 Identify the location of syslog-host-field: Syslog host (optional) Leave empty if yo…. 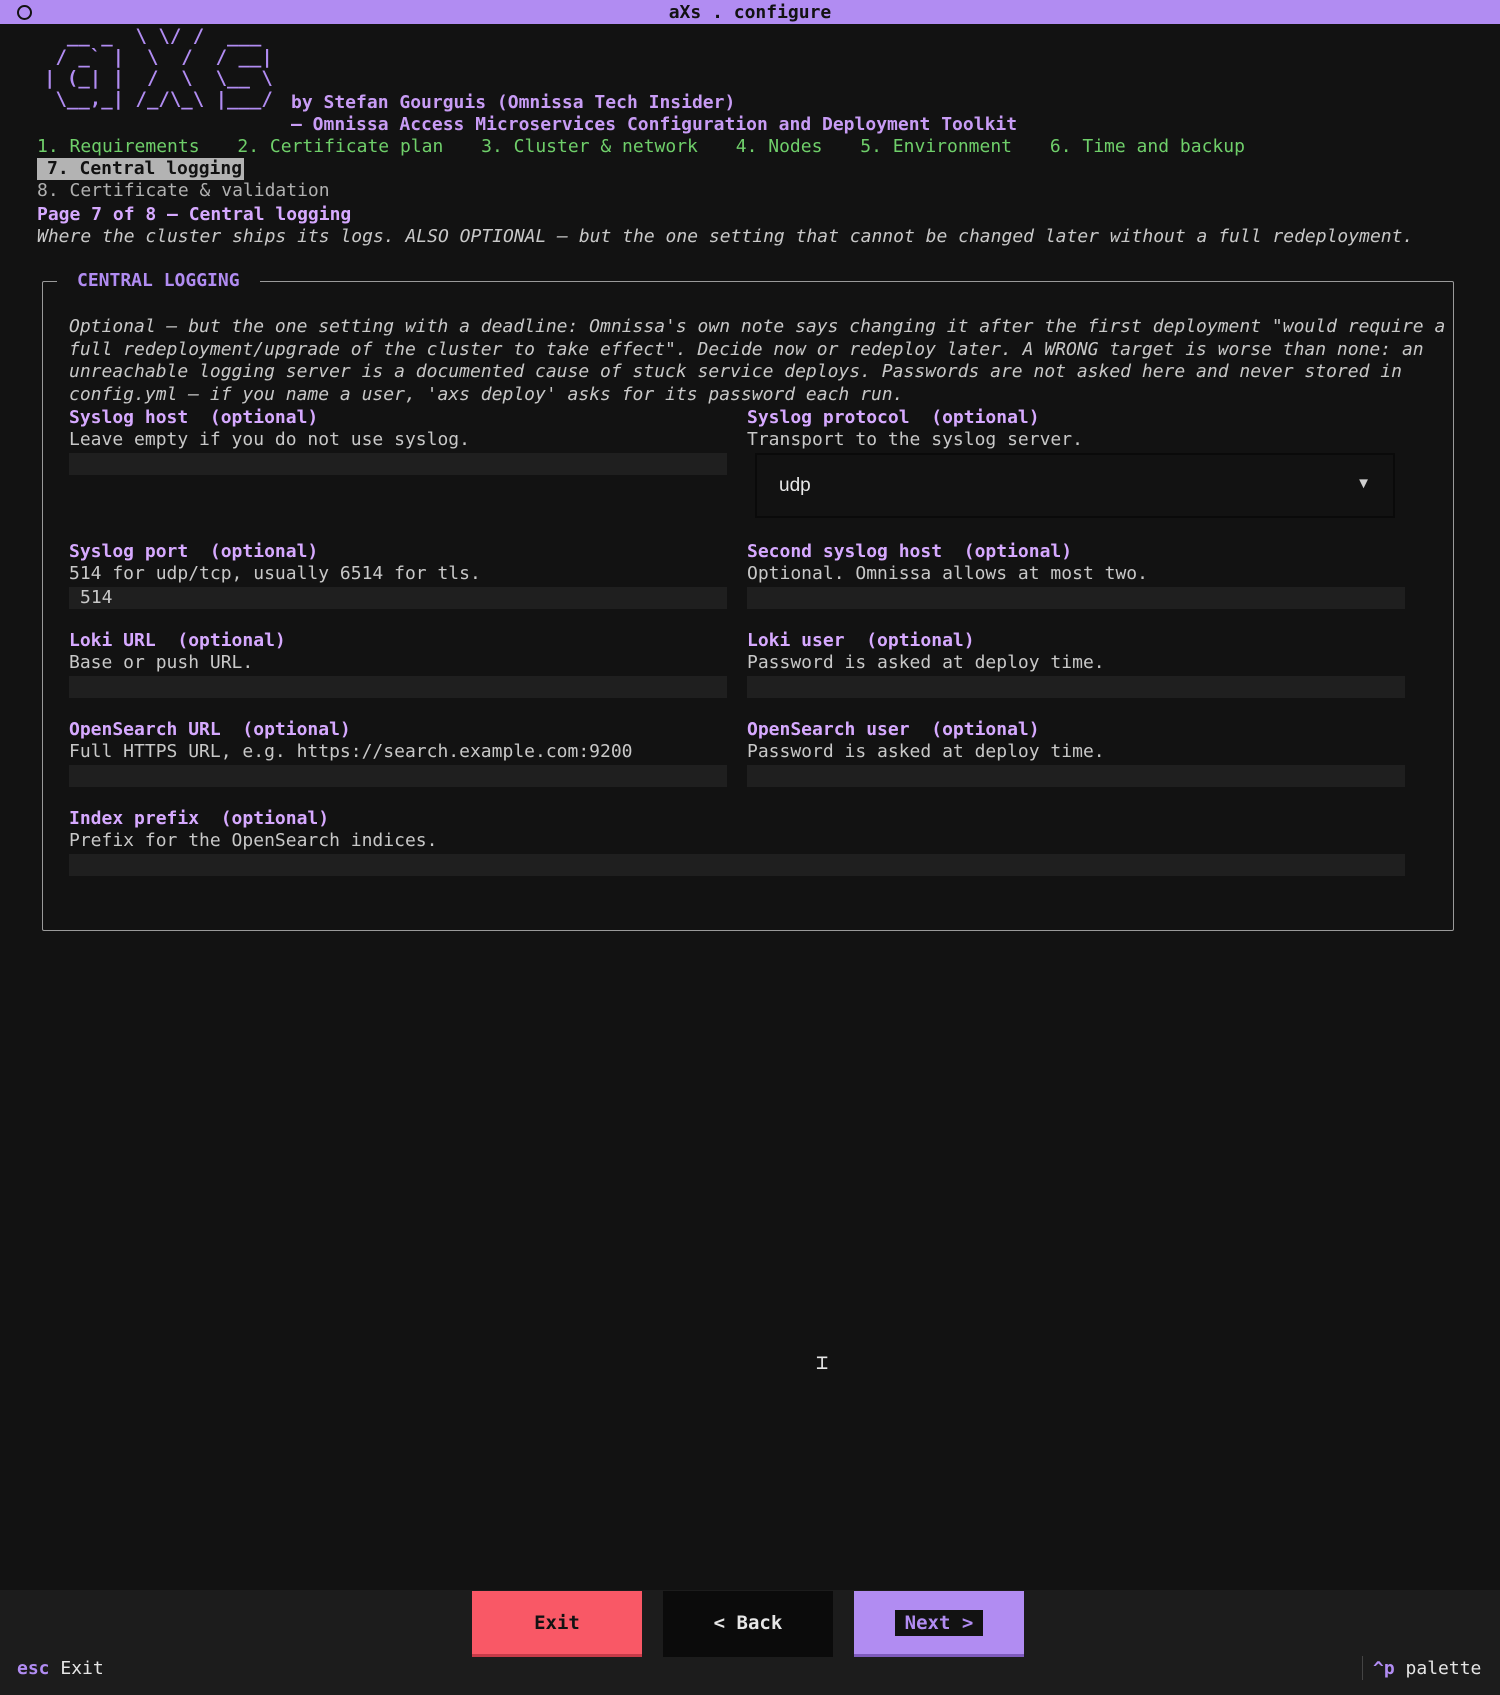
(398, 441).